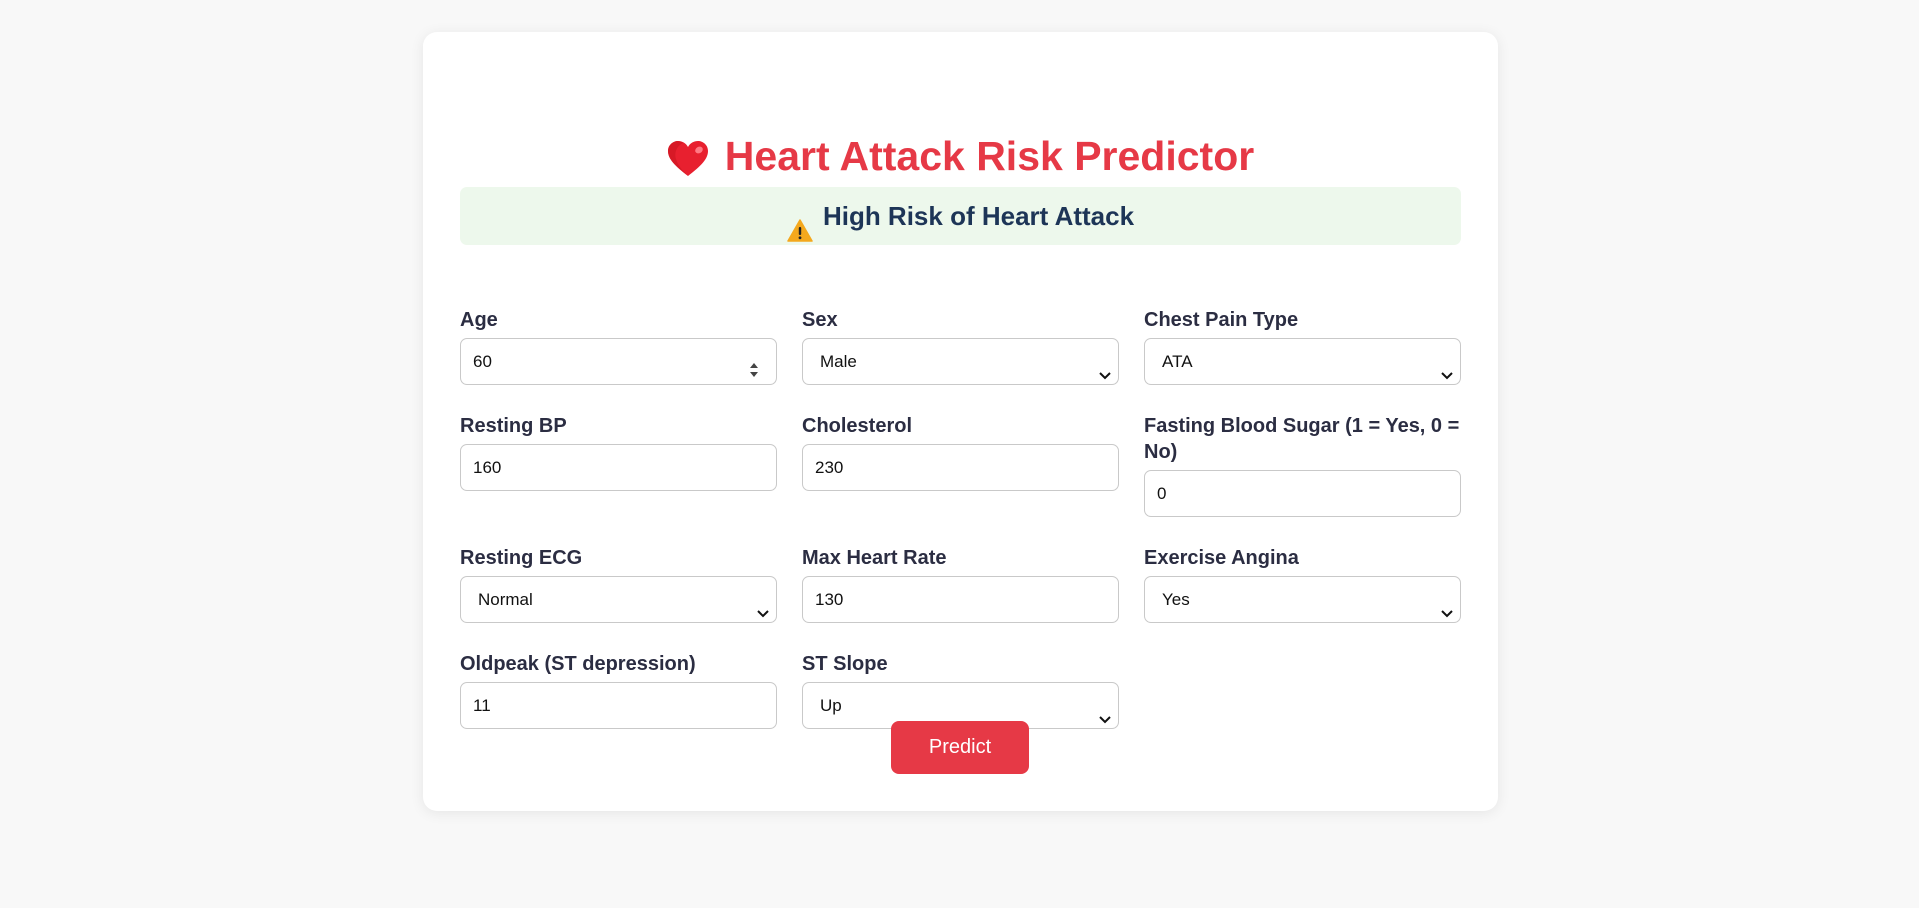  I want to click on number-spinner-icon, so click(754, 364).